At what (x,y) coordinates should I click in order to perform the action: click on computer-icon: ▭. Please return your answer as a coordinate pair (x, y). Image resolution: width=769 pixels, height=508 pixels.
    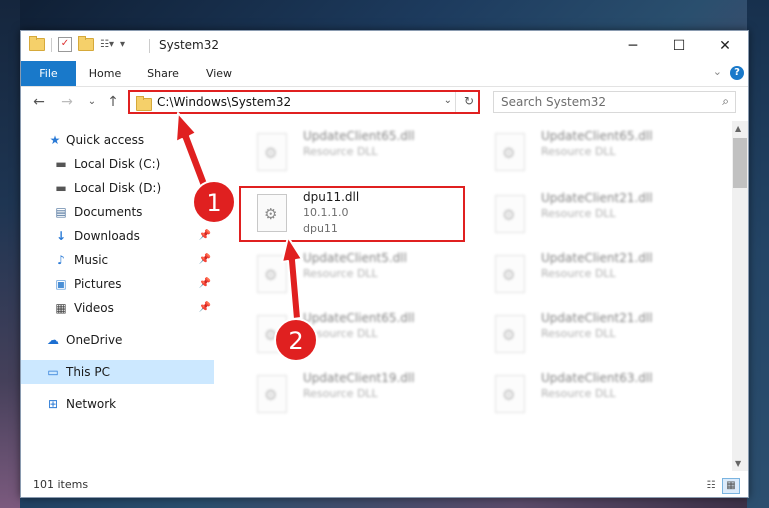
    Looking at the image, I should click on (53, 372).